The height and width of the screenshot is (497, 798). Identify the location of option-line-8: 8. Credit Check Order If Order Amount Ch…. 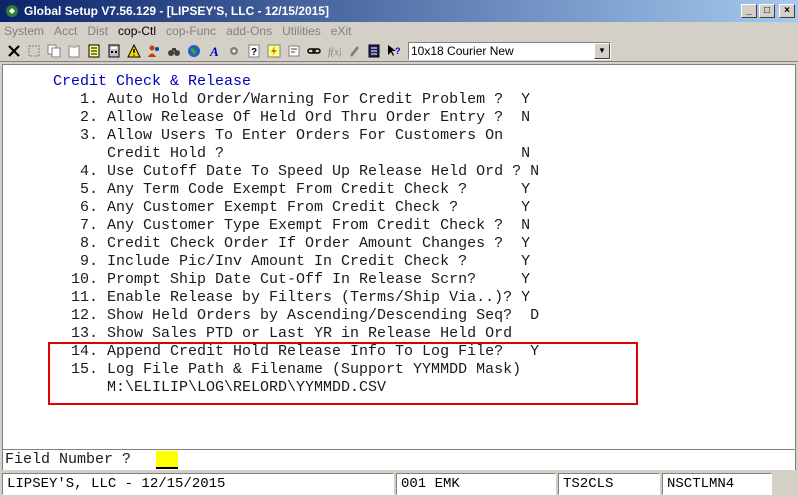
(292, 243).